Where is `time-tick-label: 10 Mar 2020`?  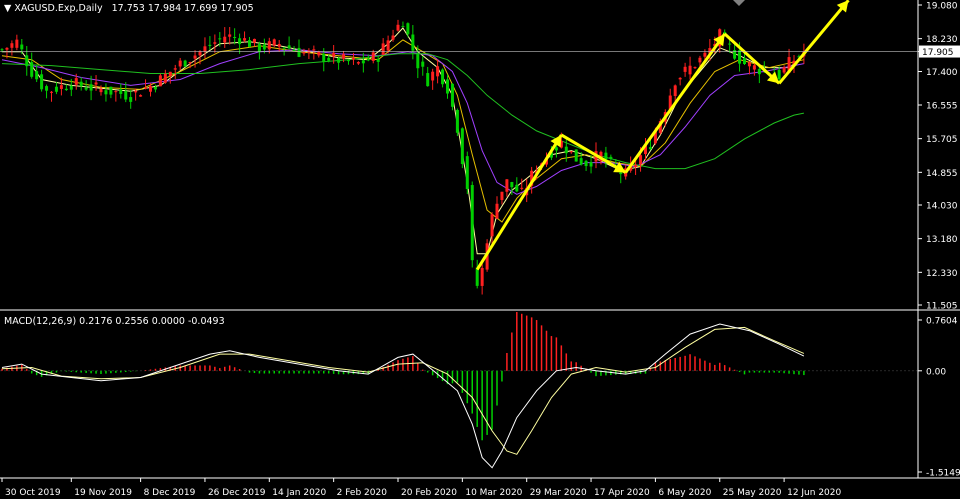 time-tick-label: 10 Mar 2020 is located at coordinates (493, 493).